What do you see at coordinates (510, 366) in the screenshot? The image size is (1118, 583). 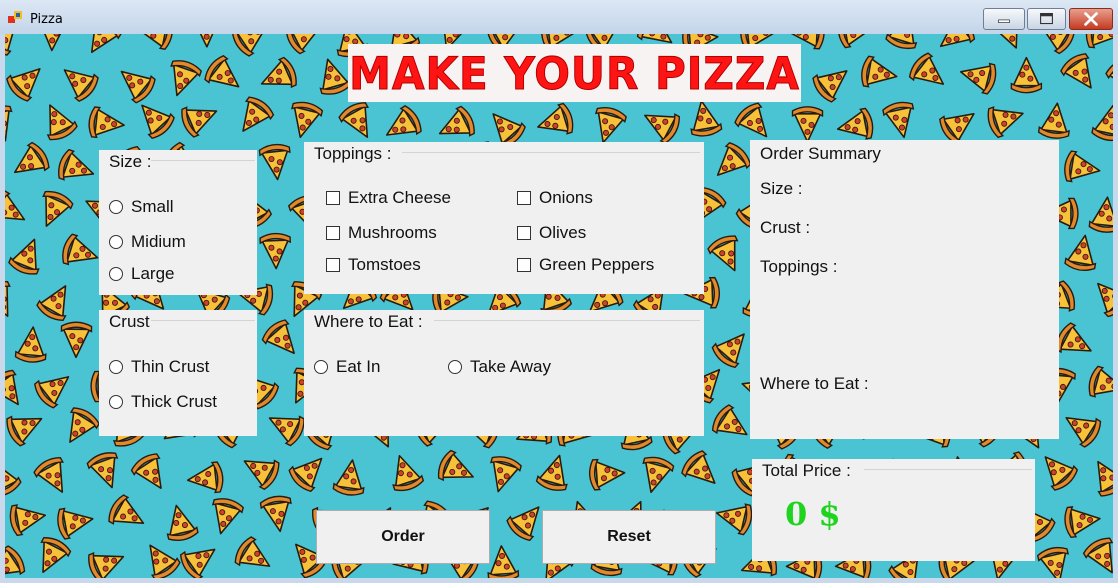 I see `radio-take-away-label: Take Away` at bounding box center [510, 366].